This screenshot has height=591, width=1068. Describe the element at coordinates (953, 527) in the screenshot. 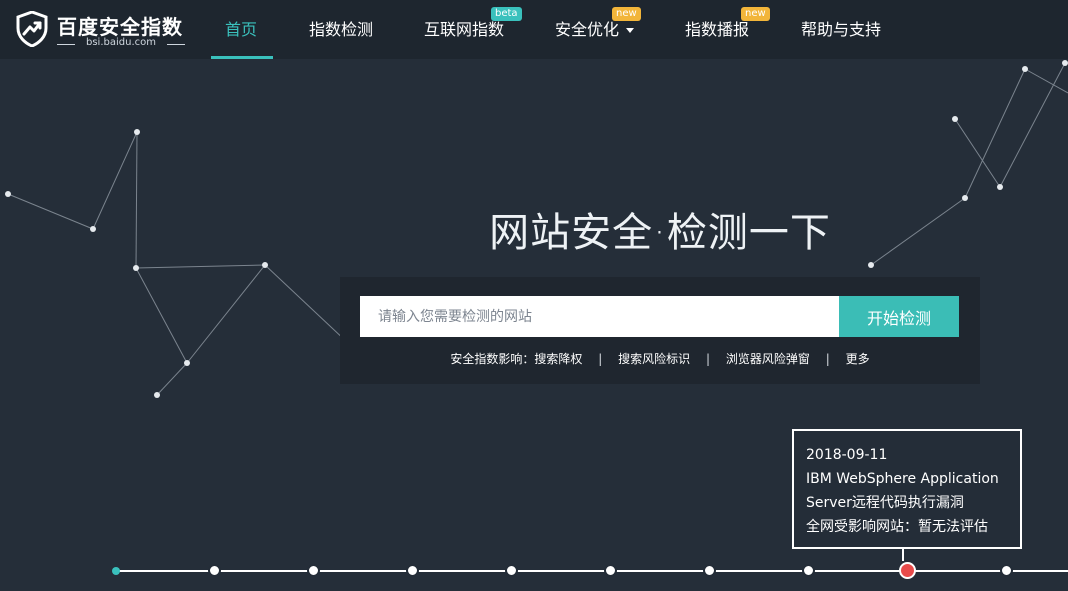

I see `tooltip-impact-value: 暂无法评估` at that location.